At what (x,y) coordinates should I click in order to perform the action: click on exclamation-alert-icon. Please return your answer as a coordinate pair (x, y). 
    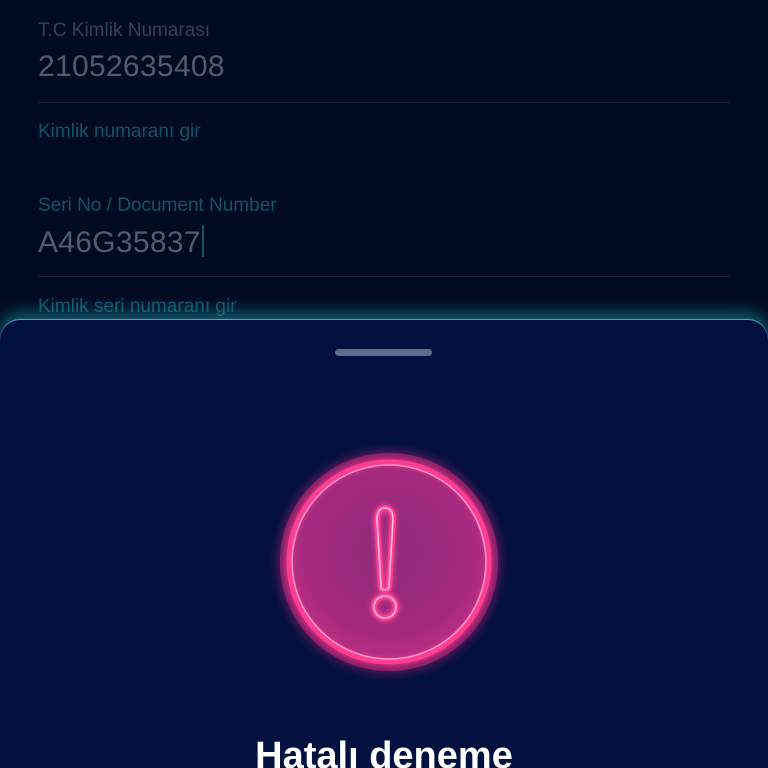
    Looking at the image, I should click on (389, 562).